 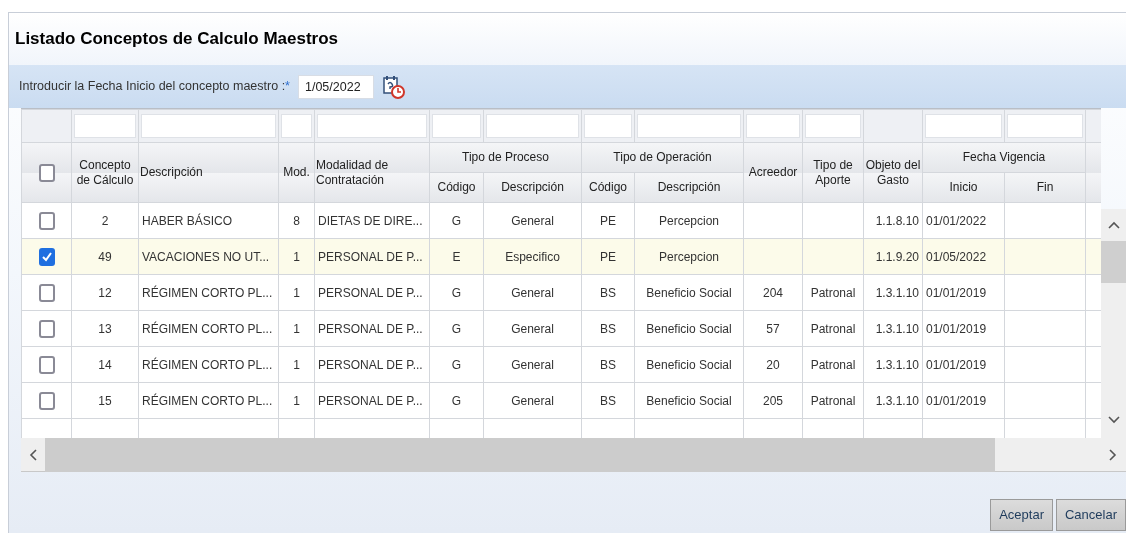 I want to click on scroll-down-icon, so click(x=1114, y=420).